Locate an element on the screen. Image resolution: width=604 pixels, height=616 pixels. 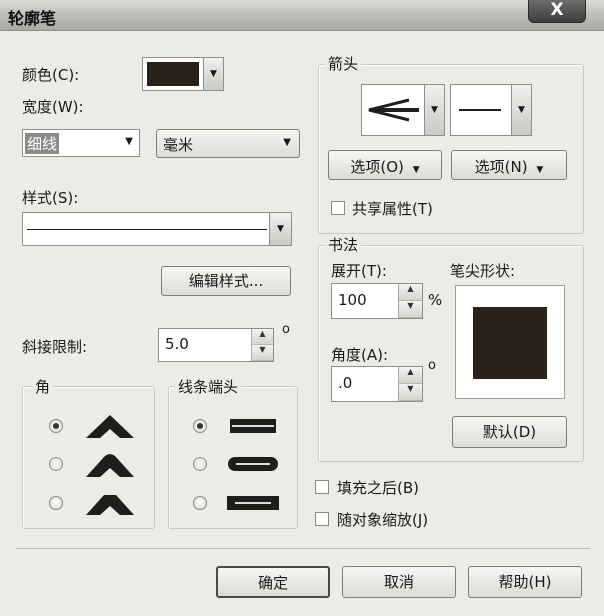
help-button: 帮助(H) is located at coordinates (525, 582).